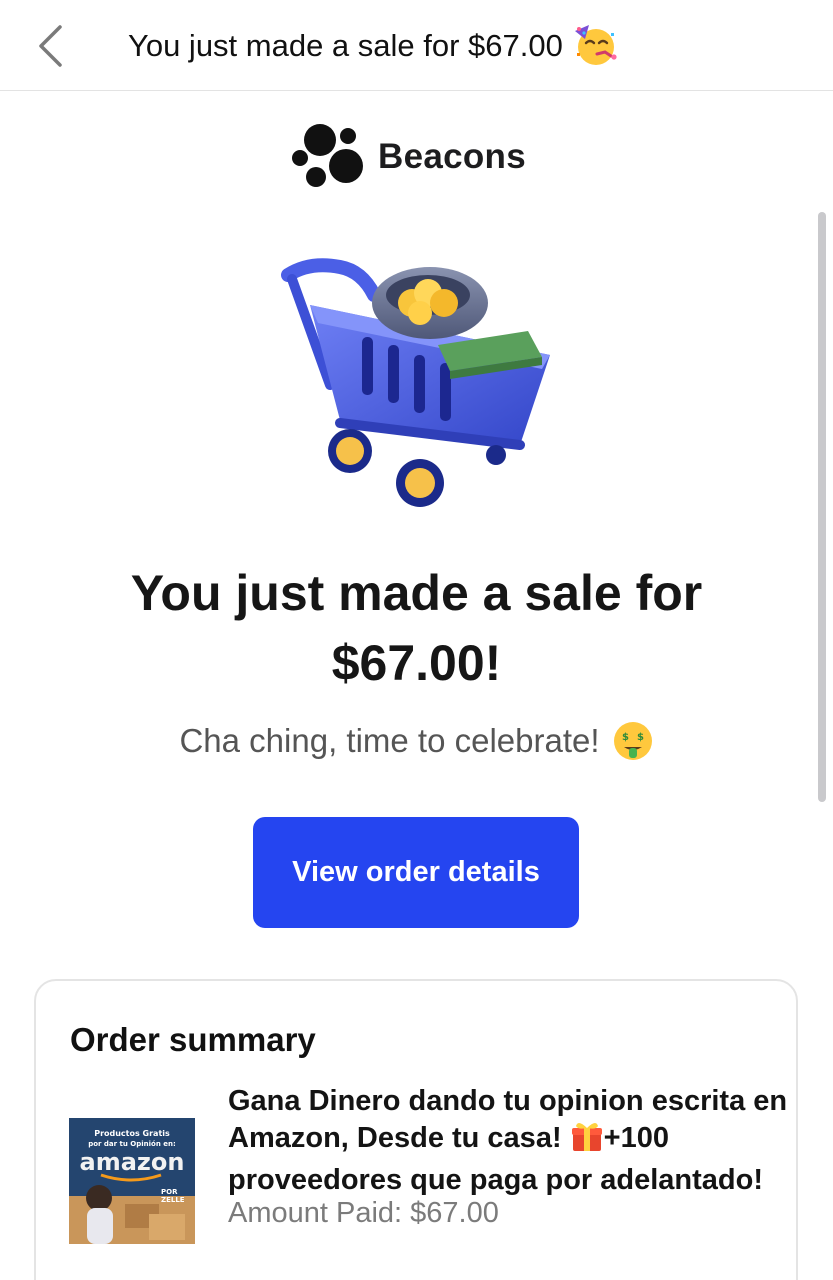 The width and height of the screenshot is (833, 1280). Describe the element at coordinates (345, 45) in the screenshot. I see `email-subject-text: You just made a sale for $67.00` at that location.